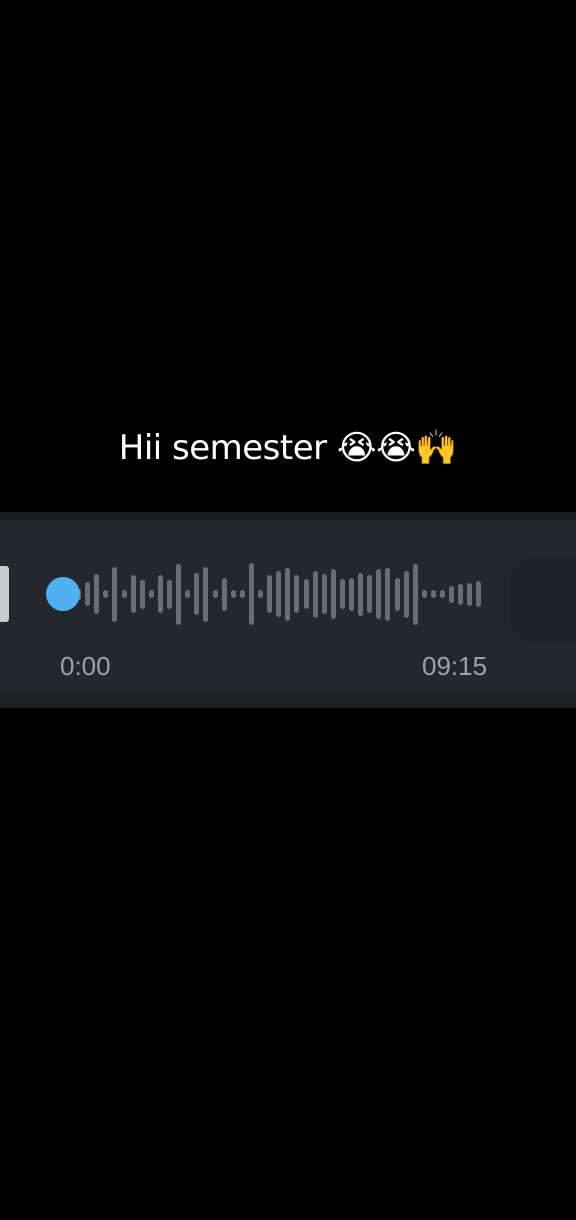 This screenshot has width=576, height=1220. Describe the element at coordinates (543, 600) in the screenshot. I see `adjacent-message-bubble` at that location.